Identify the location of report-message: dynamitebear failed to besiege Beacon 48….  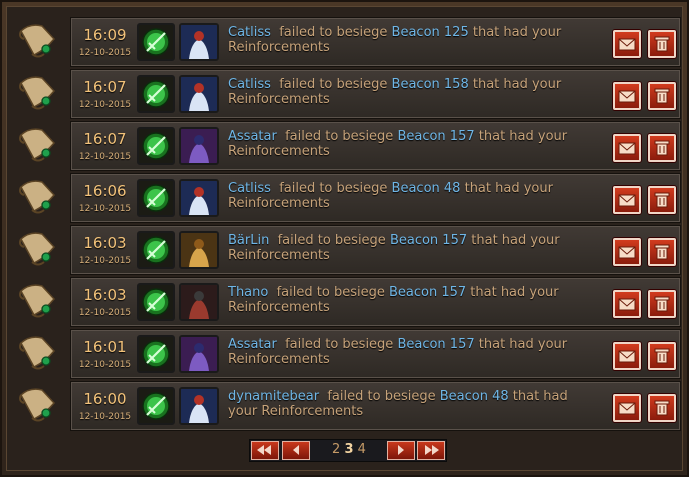
(408, 404).